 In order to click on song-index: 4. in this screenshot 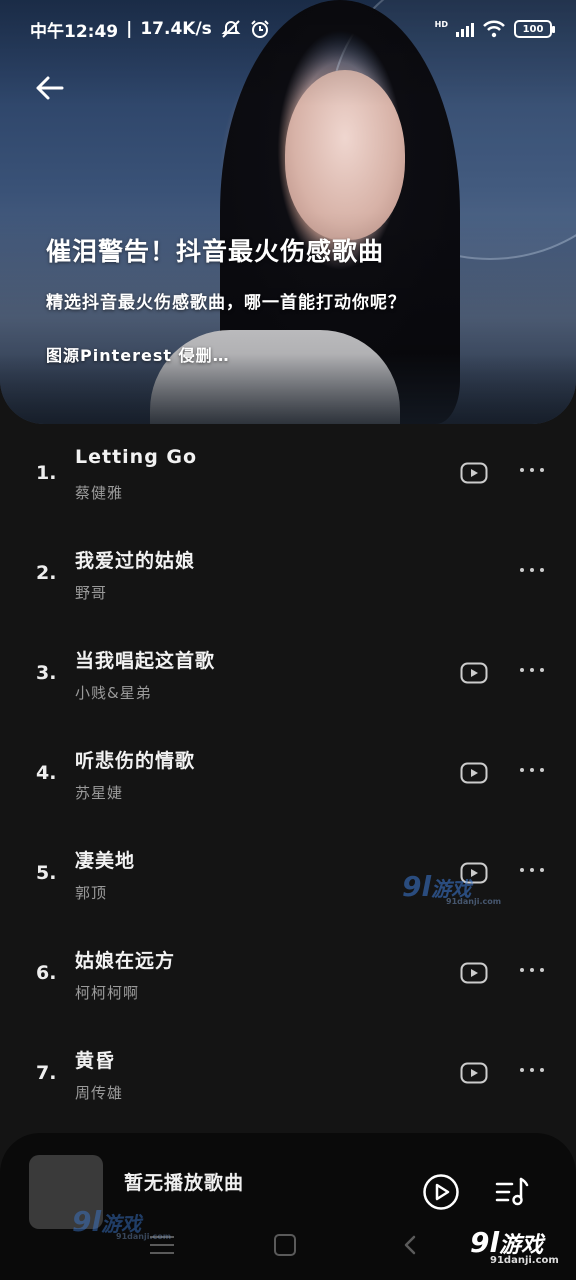, I will do `click(46, 773)`.